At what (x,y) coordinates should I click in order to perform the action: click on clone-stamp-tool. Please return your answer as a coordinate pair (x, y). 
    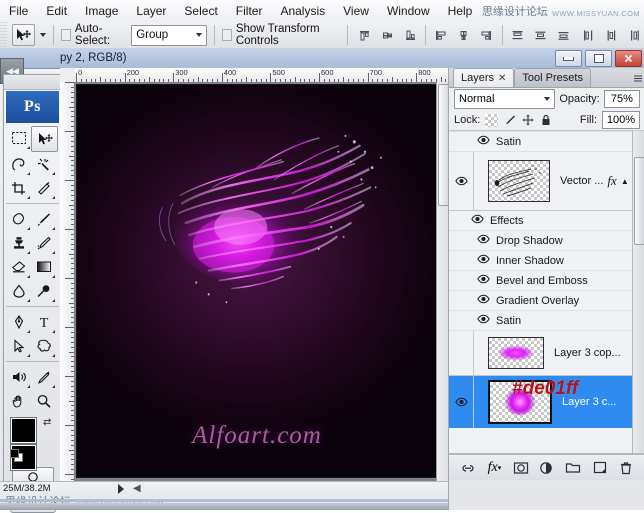
    Looking at the image, I should click on (18, 243).